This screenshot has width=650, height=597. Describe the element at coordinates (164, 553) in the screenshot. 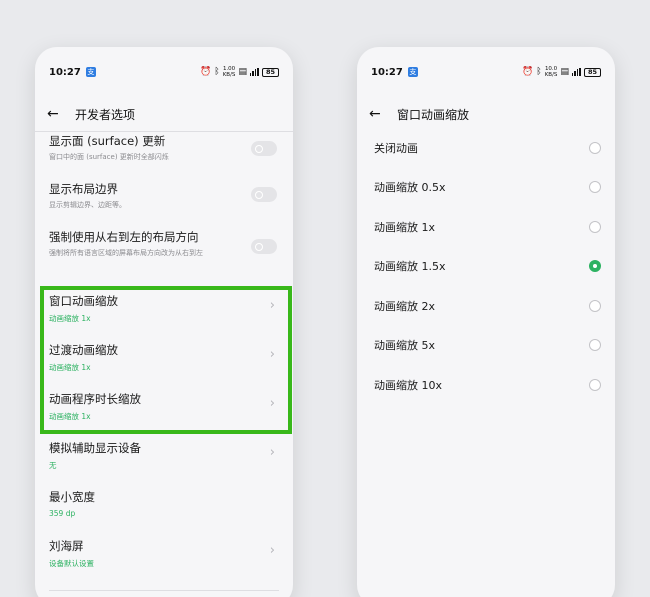

I see `setting-notch: 刘海屏 设备默认设置 ›` at that location.